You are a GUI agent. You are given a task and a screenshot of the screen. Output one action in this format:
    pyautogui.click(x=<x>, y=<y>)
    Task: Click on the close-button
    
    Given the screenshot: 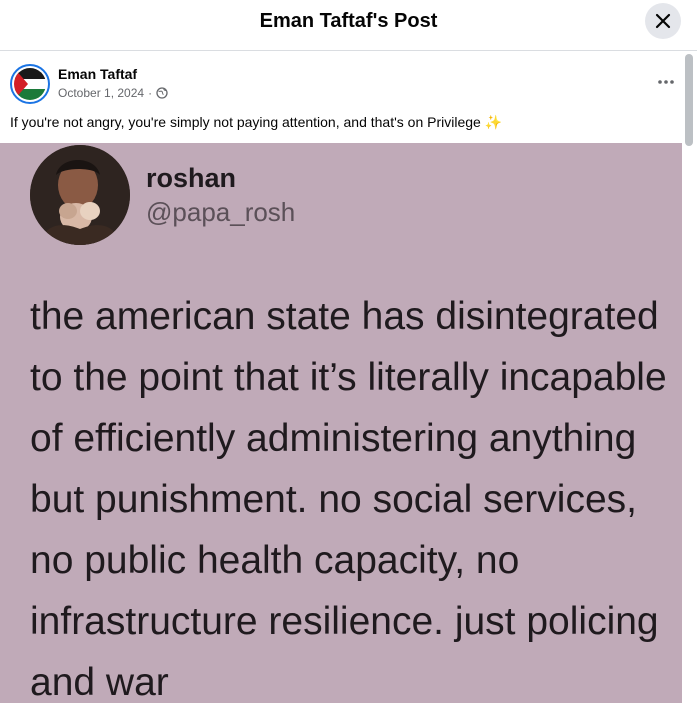 What is the action you would take?
    pyautogui.click(x=663, y=21)
    